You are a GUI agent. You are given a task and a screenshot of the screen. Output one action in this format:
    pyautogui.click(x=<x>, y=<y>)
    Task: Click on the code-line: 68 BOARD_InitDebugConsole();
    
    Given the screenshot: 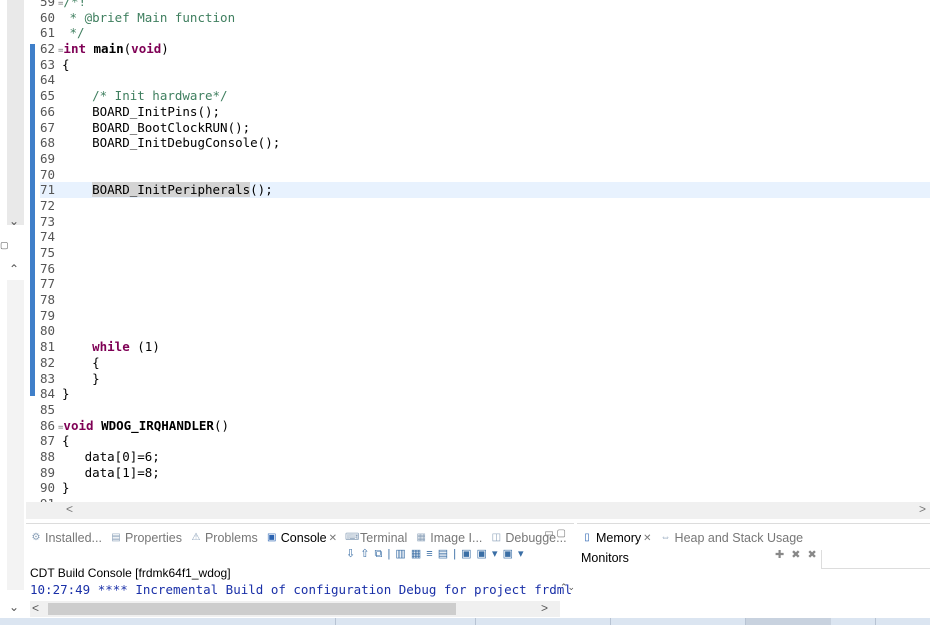 What is the action you would take?
    pyautogui.click(x=485, y=143)
    